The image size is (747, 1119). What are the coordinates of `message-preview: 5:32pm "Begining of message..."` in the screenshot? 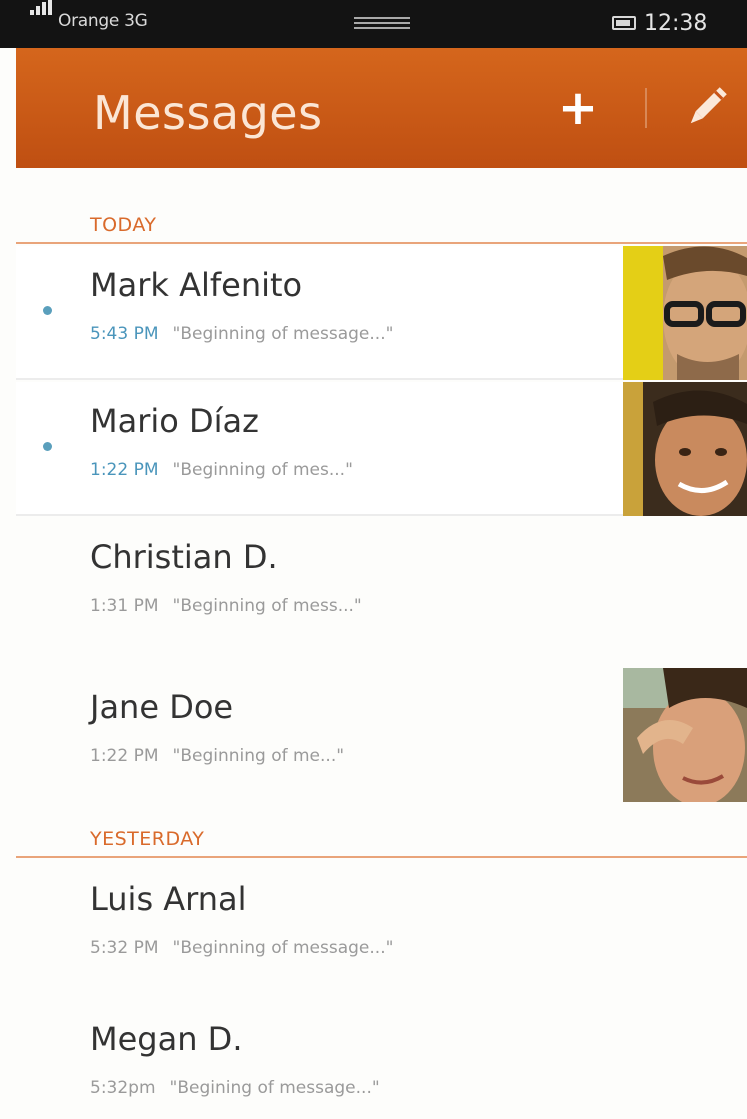 It's located at (235, 1088).